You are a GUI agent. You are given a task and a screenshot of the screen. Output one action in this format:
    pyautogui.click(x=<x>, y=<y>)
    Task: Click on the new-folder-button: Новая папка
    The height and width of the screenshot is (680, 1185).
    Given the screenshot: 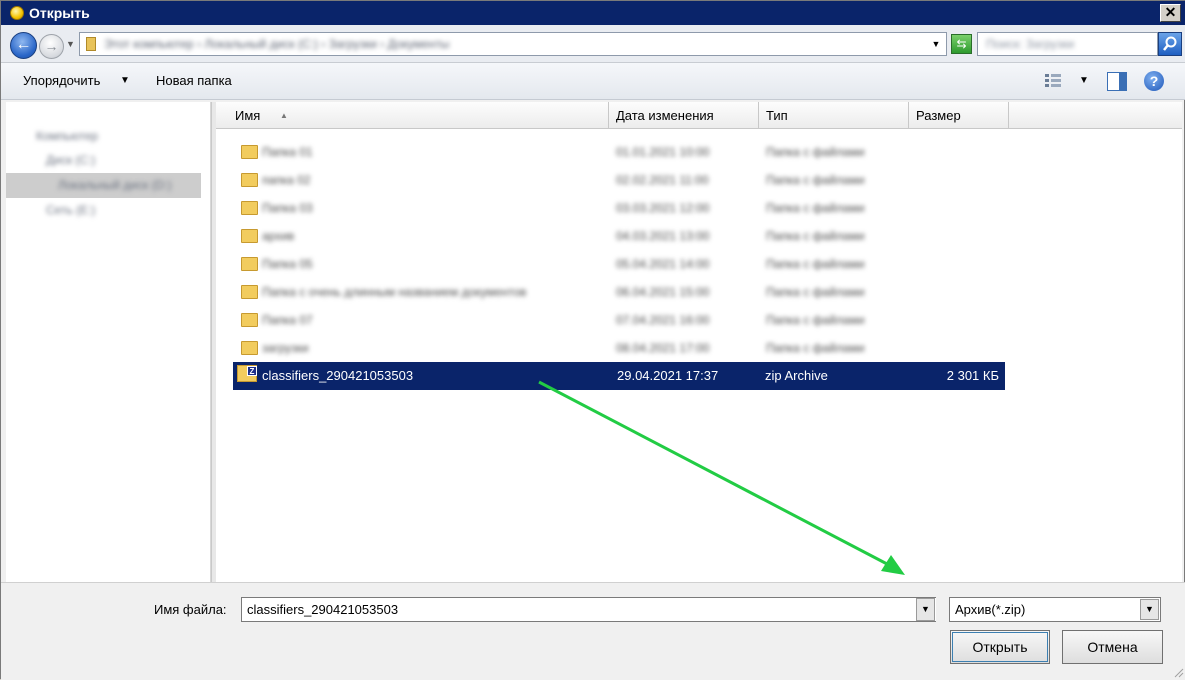 What is the action you would take?
    pyautogui.click(x=194, y=81)
    